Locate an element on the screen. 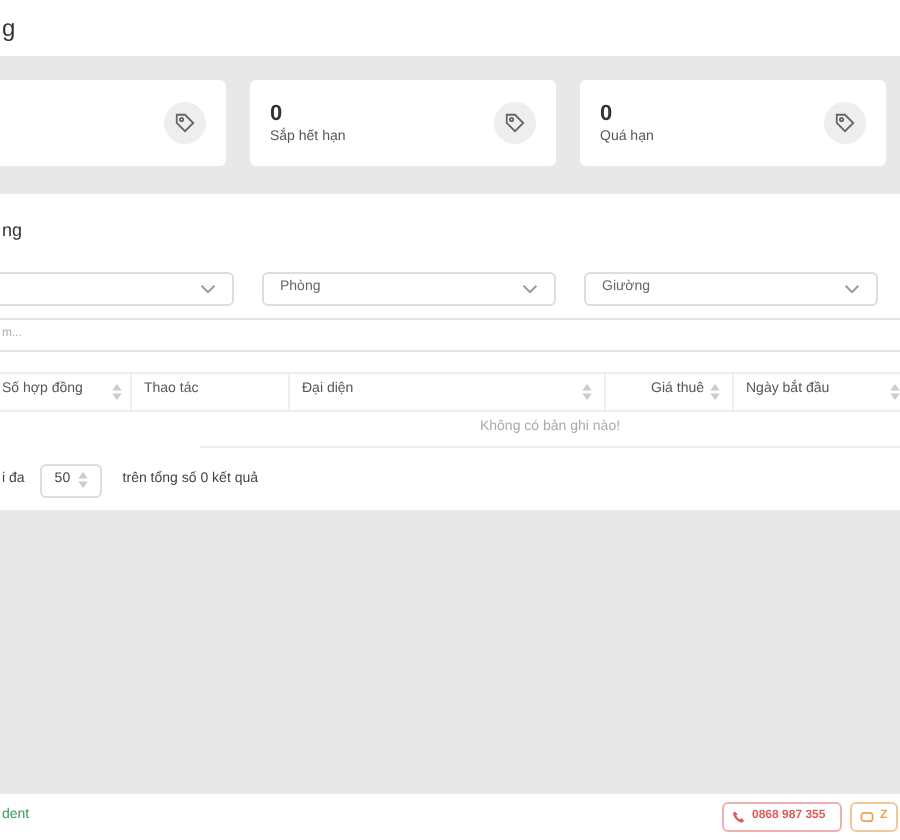 The width and height of the screenshot is (900, 840). section-title: ng is located at coordinates (12, 231).